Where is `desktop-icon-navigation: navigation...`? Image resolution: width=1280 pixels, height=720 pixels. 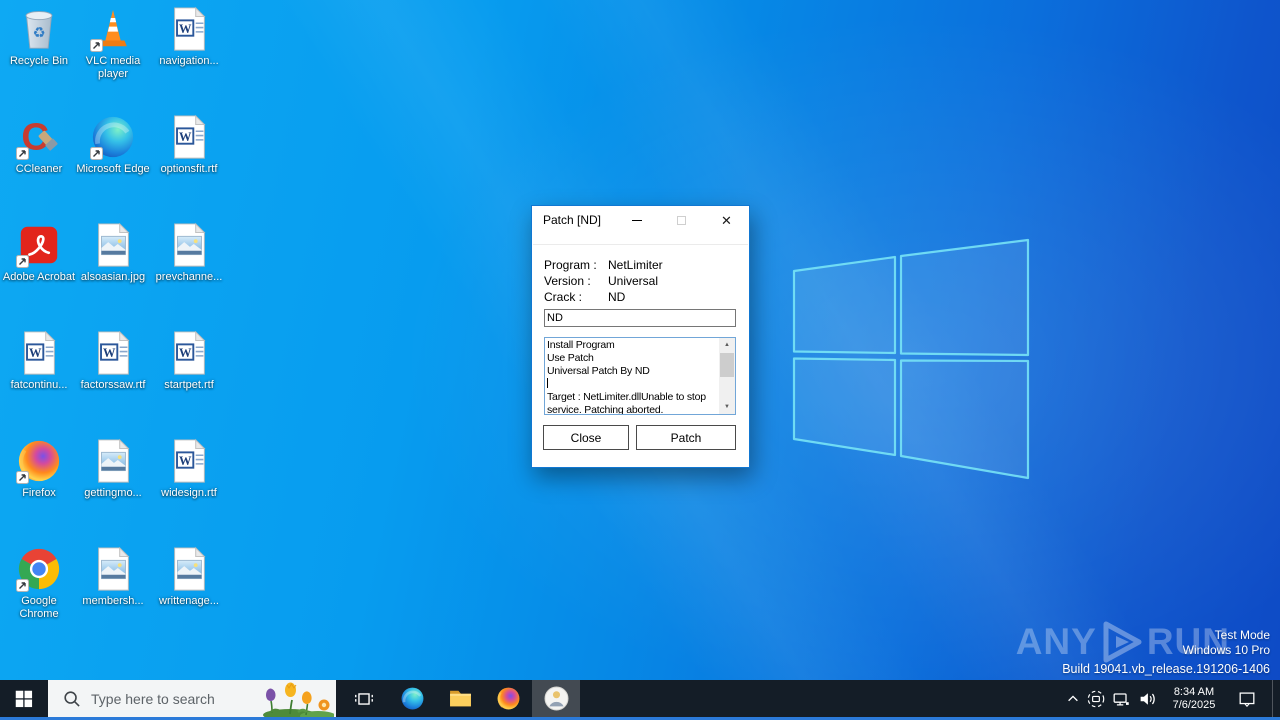
desktop-icon-navigation: navigation... is located at coordinates (189, 37).